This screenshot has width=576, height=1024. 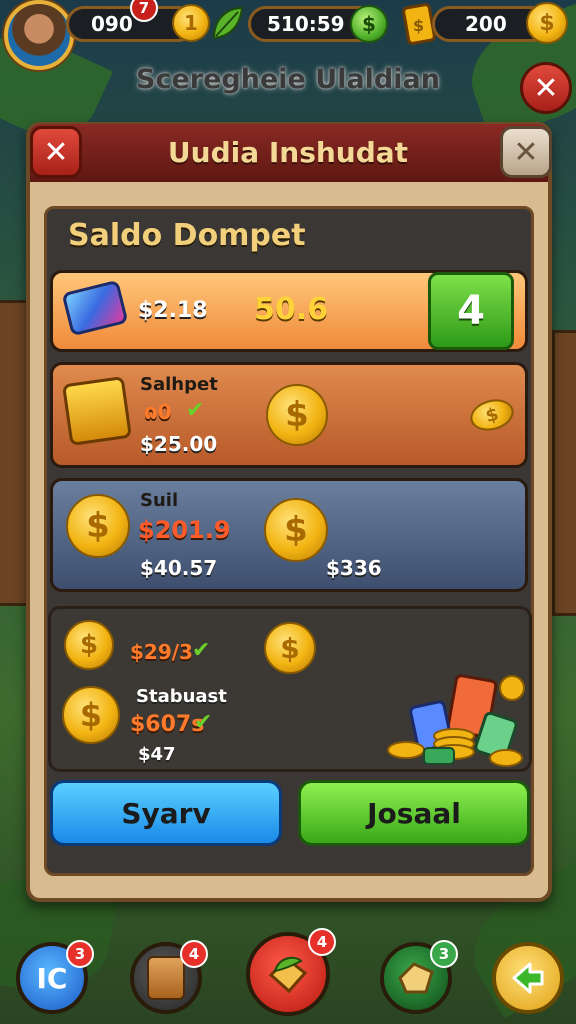 What do you see at coordinates (181, 696) in the screenshot?
I see `reward-name: Stabuast` at bounding box center [181, 696].